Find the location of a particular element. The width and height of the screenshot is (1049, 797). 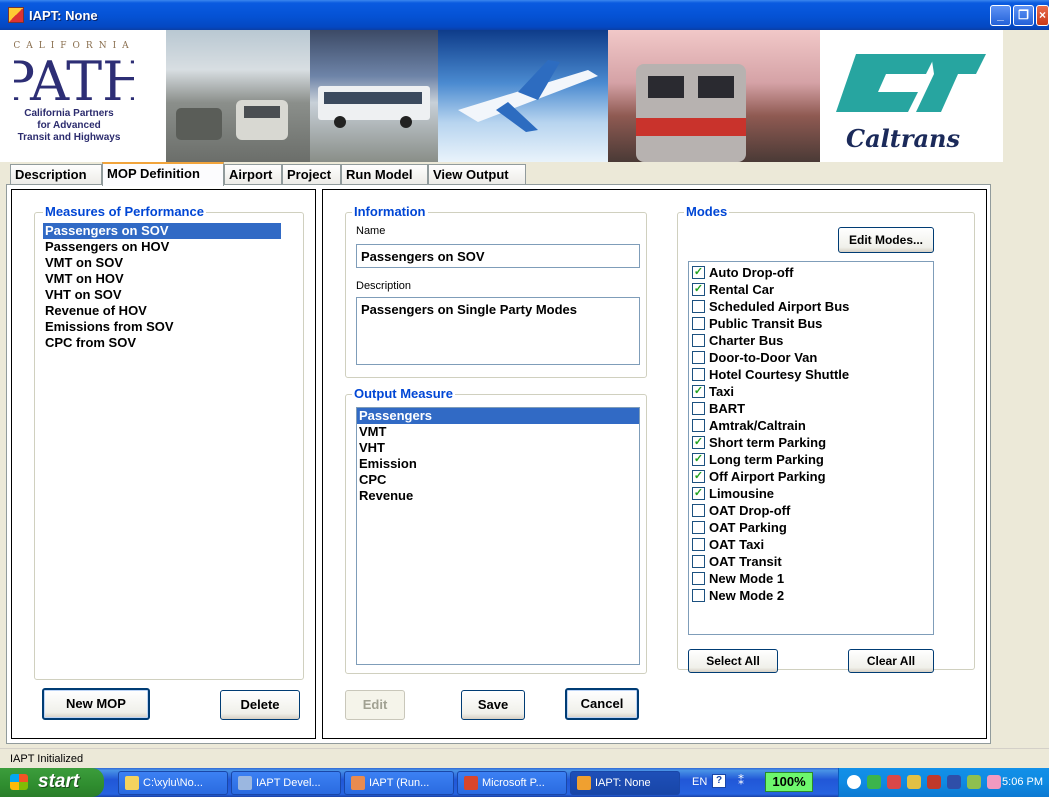

description-field: Passengers on Single Party Modes is located at coordinates (498, 331).